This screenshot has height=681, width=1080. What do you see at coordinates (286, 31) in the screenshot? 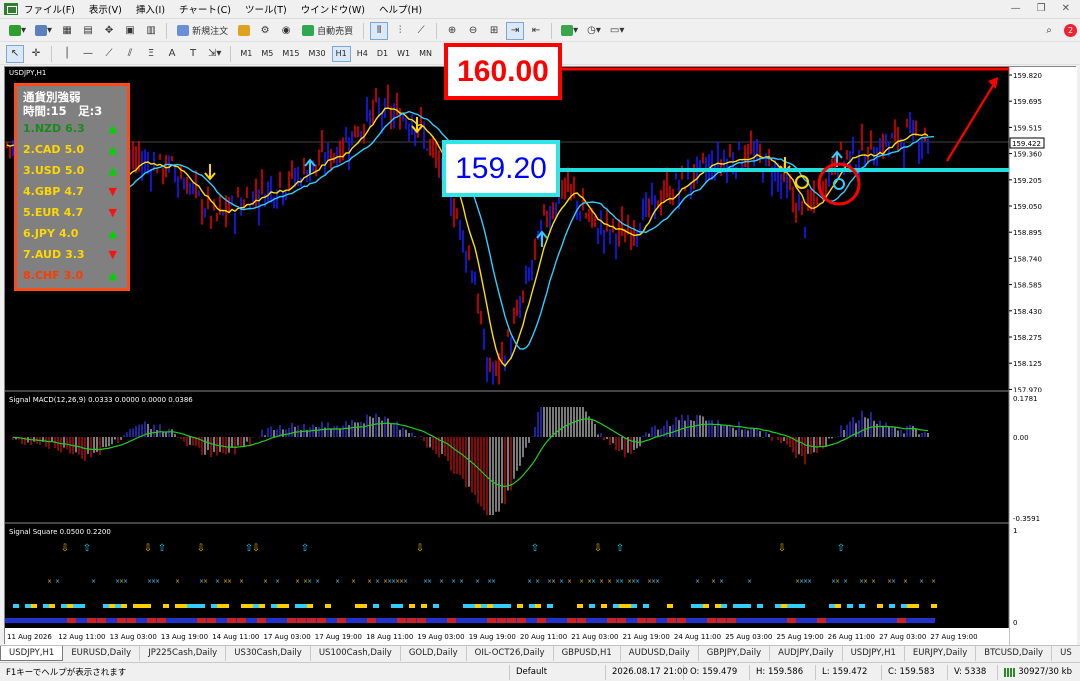
I see `signals-button: ◉` at bounding box center [286, 31].